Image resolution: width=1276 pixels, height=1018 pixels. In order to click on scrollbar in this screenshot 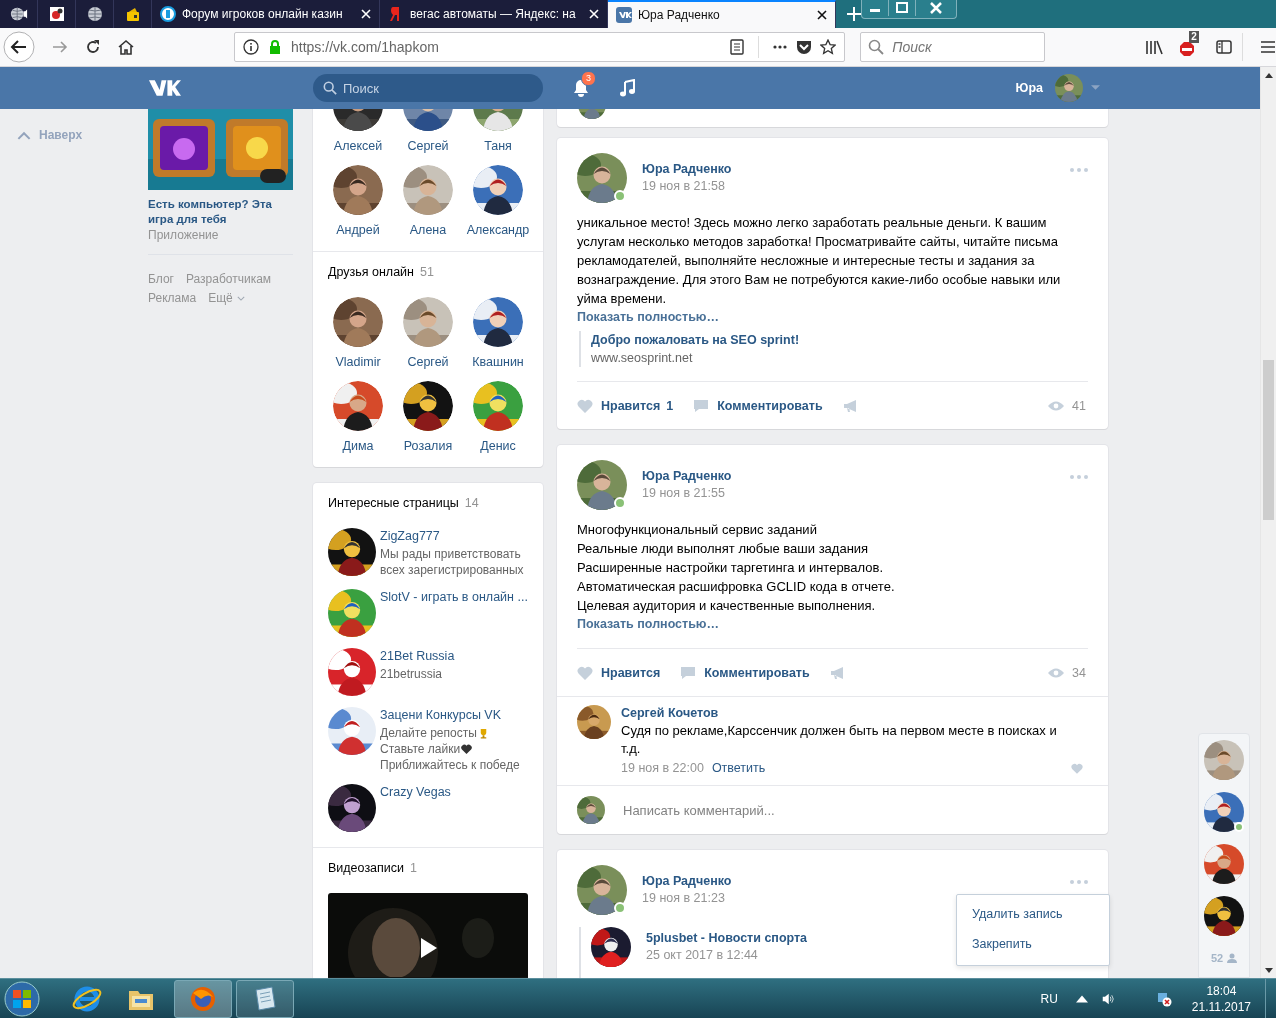, I will do `click(1268, 522)`.